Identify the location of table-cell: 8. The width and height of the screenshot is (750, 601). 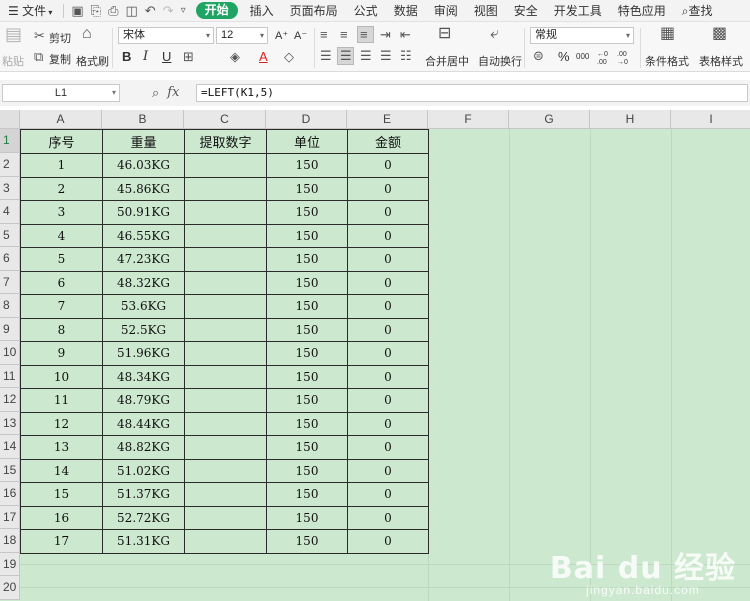
(61, 329).